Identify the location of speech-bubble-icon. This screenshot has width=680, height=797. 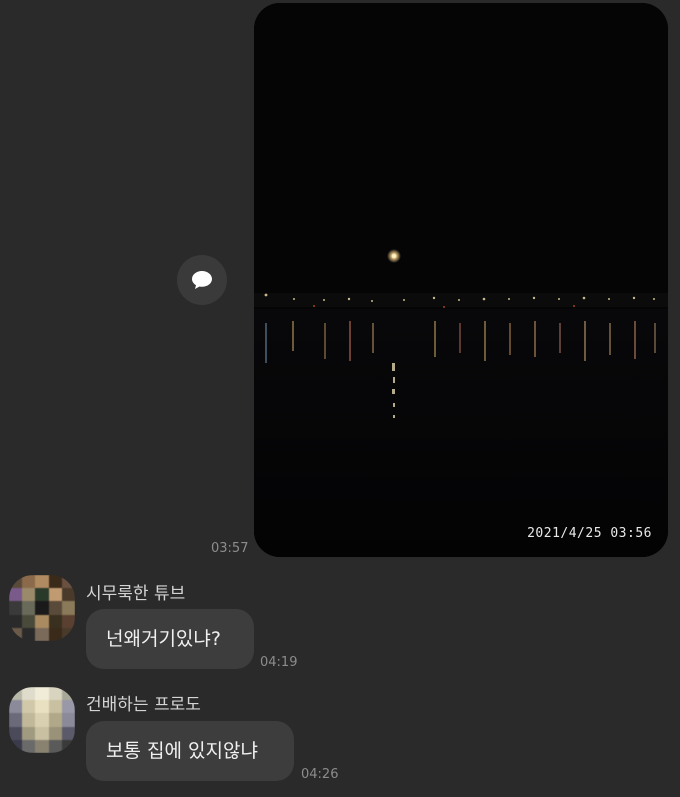
(202, 280).